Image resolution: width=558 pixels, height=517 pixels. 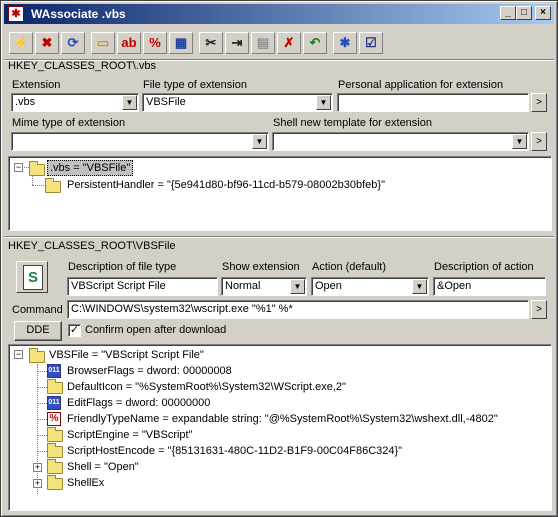 I want to click on personal-app-browse-button: >, so click(x=539, y=102).